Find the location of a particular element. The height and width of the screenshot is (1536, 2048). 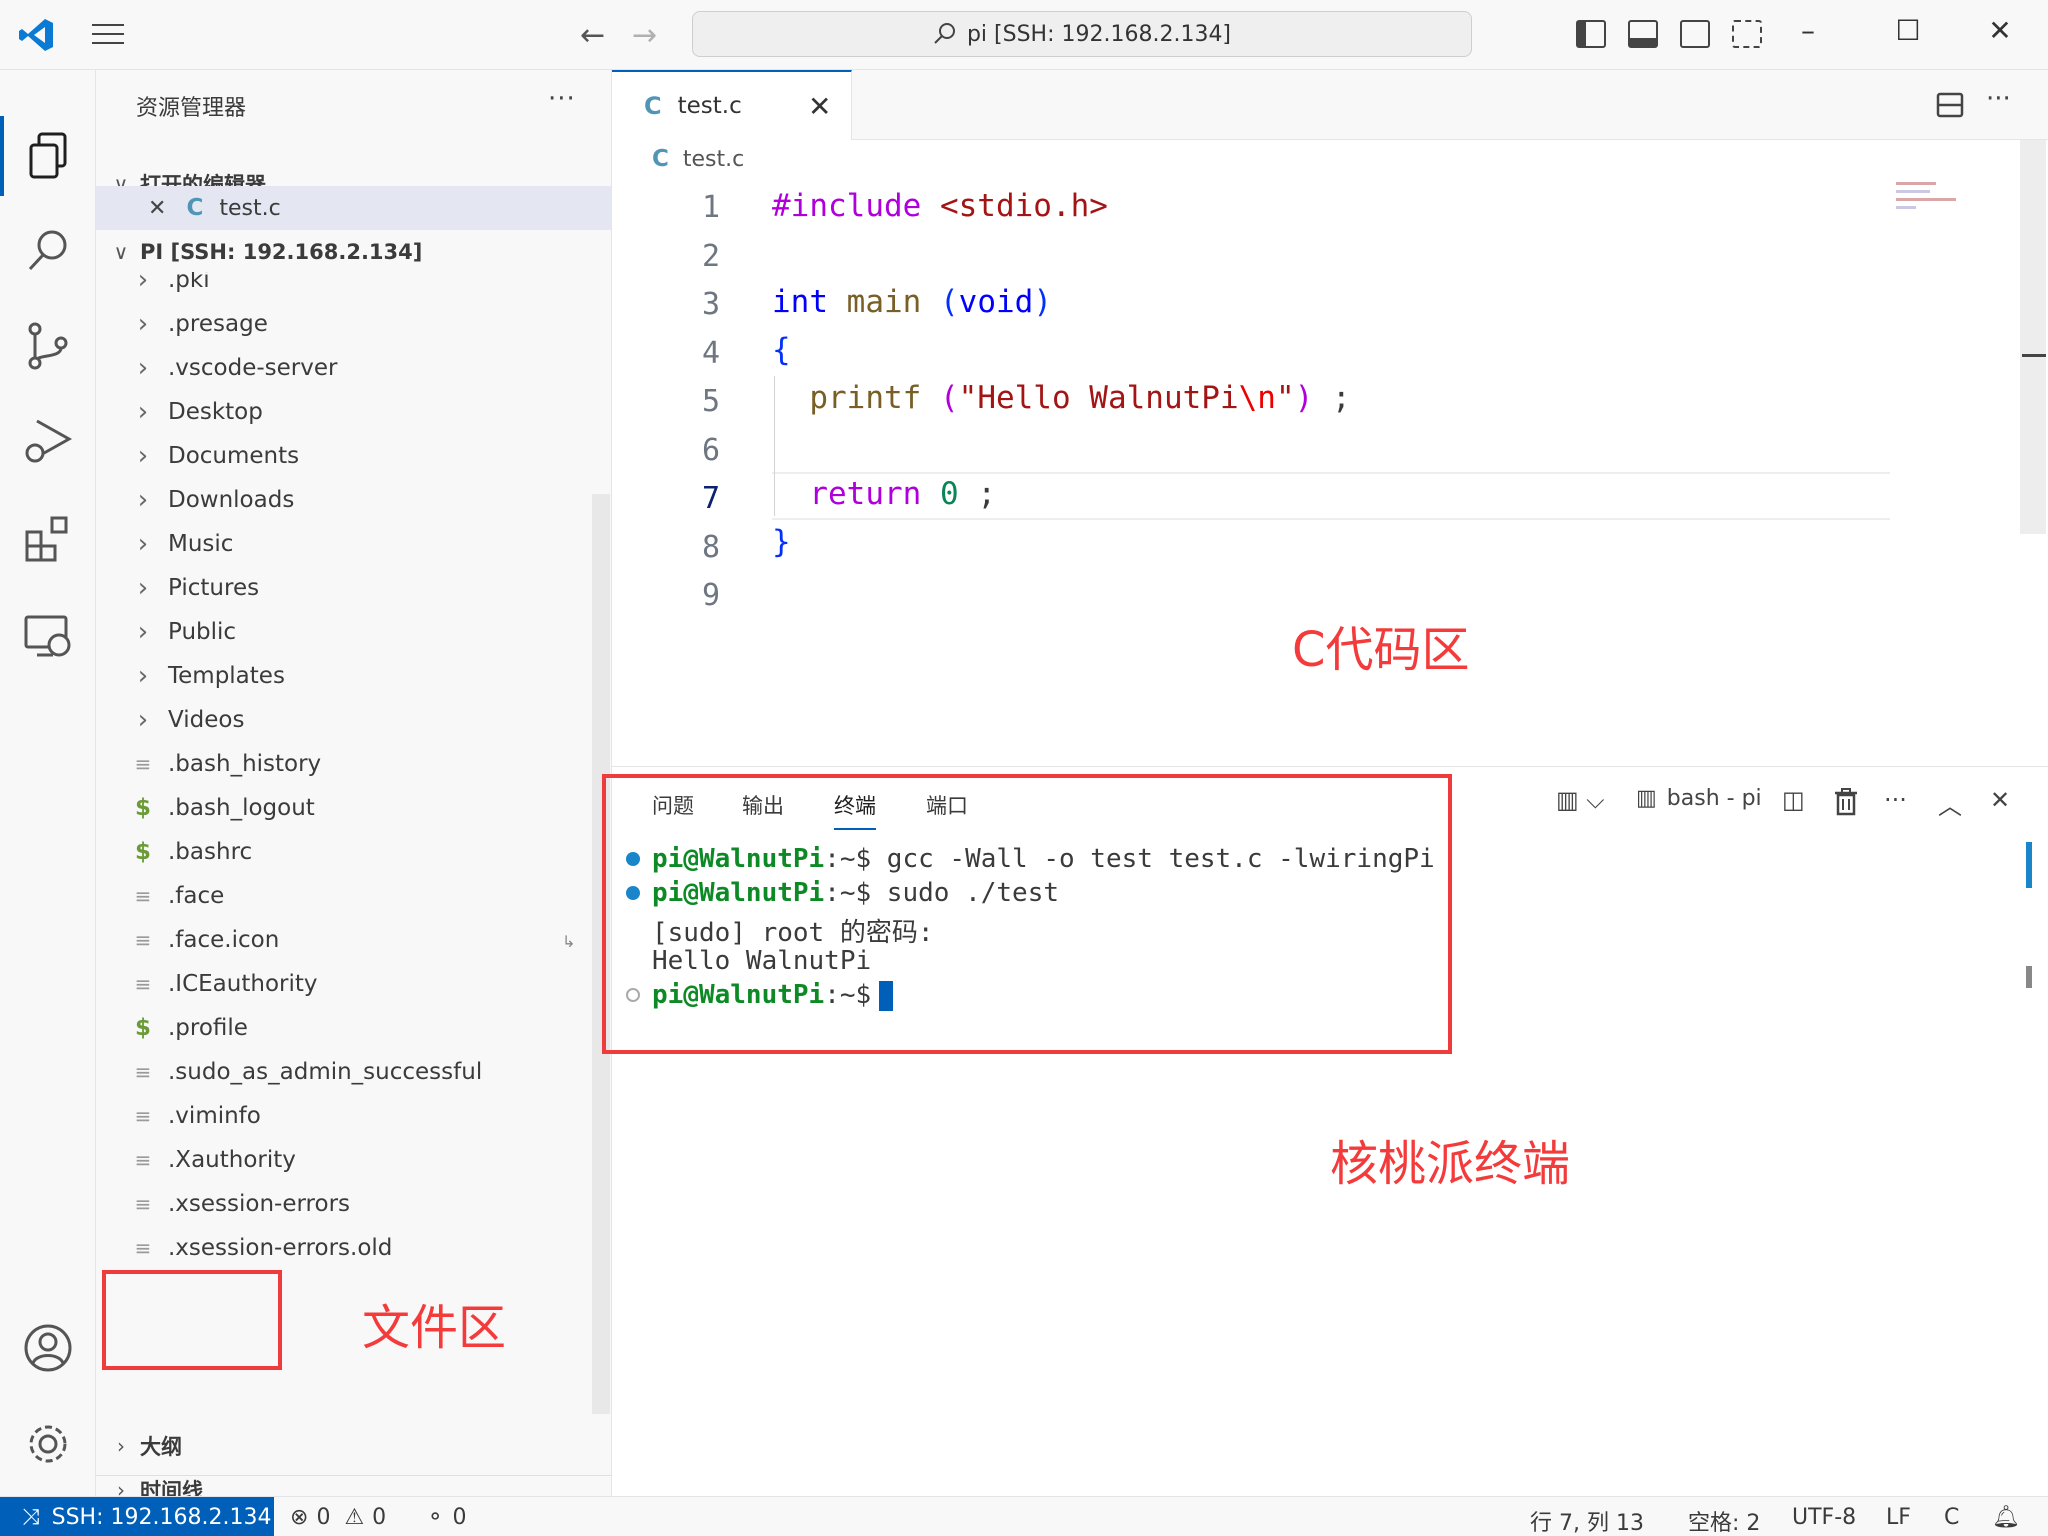

tree-item: ≡ .bash_history is located at coordinates (344, 764).